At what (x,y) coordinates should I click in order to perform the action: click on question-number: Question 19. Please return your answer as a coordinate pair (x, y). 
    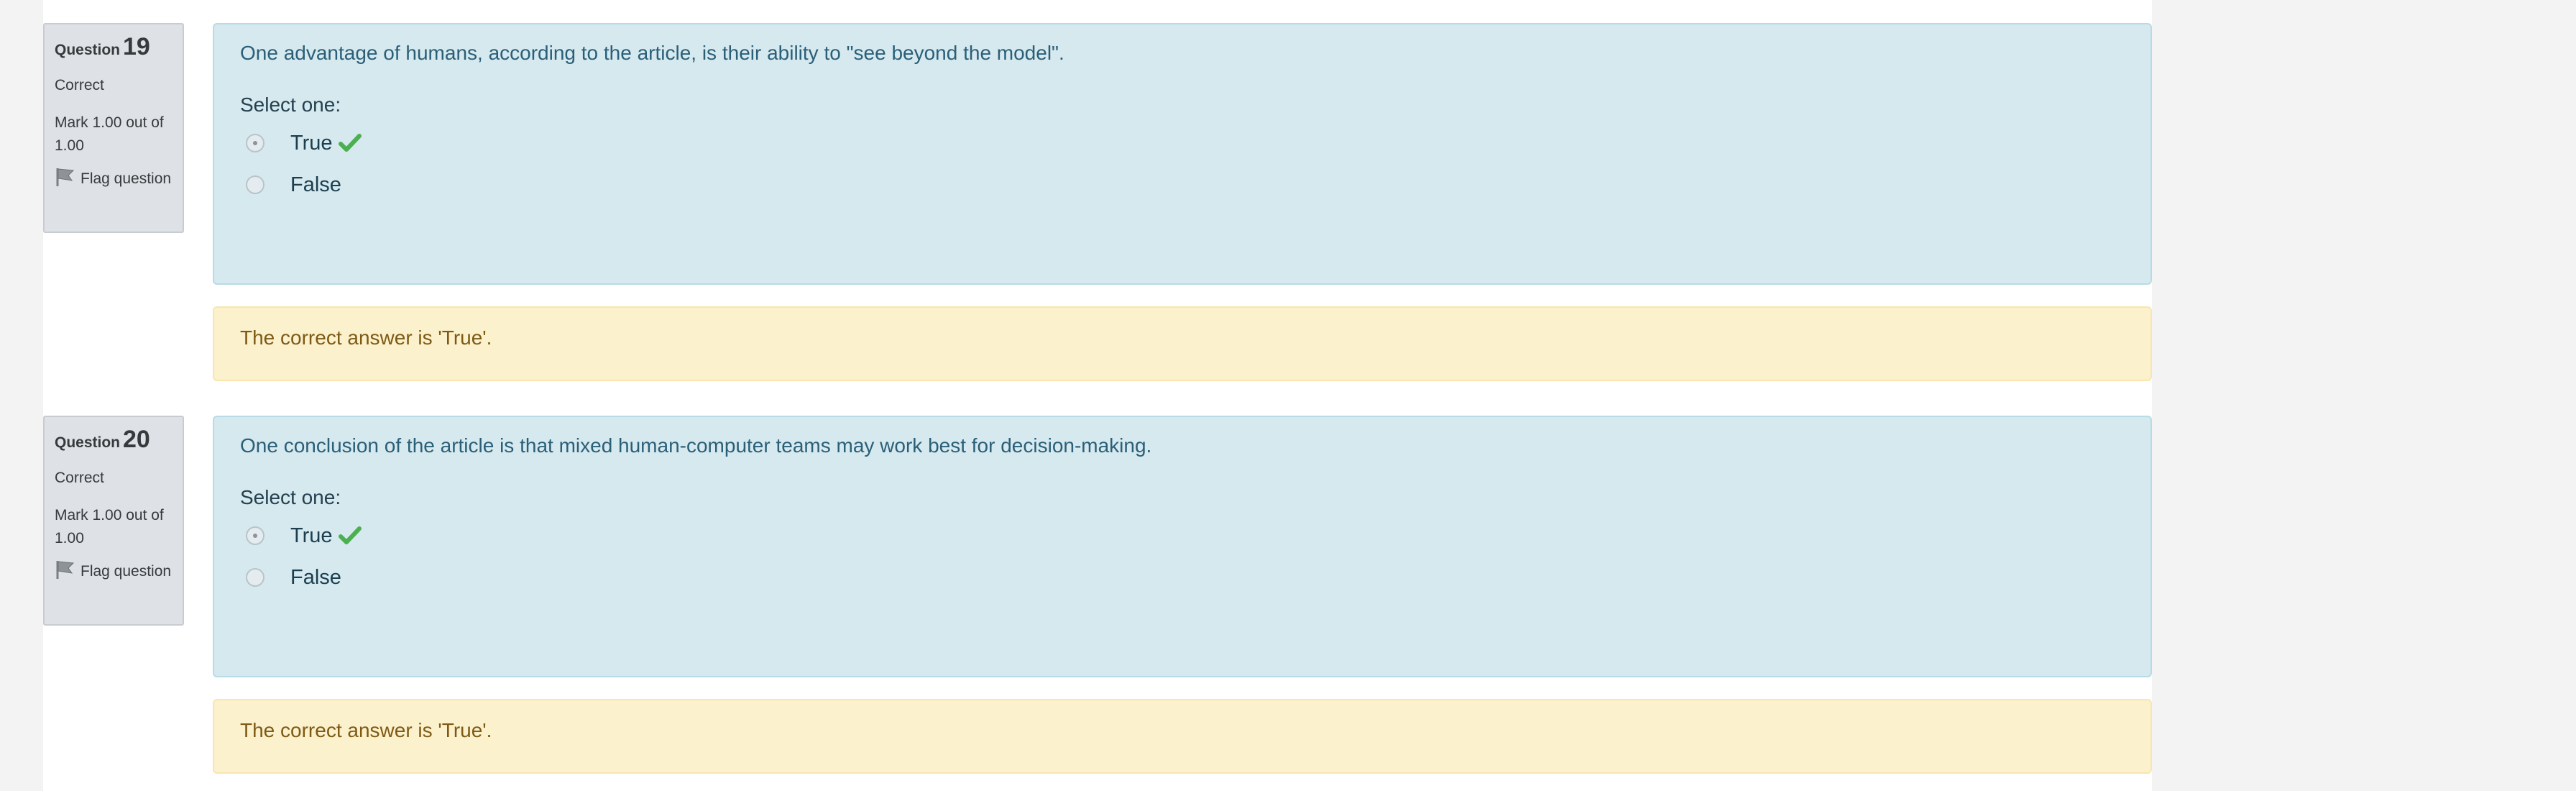
    Looking at the image, I should click on (113, 47).